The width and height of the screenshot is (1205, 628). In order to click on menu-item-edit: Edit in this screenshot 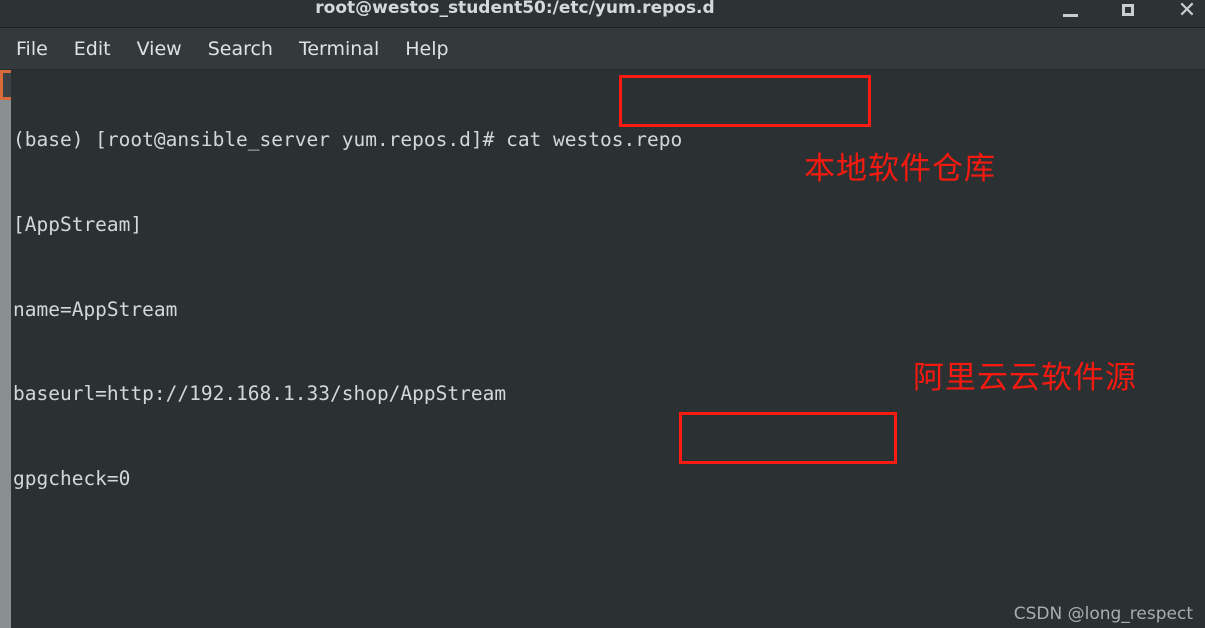, I will do `click(92, 49)`.